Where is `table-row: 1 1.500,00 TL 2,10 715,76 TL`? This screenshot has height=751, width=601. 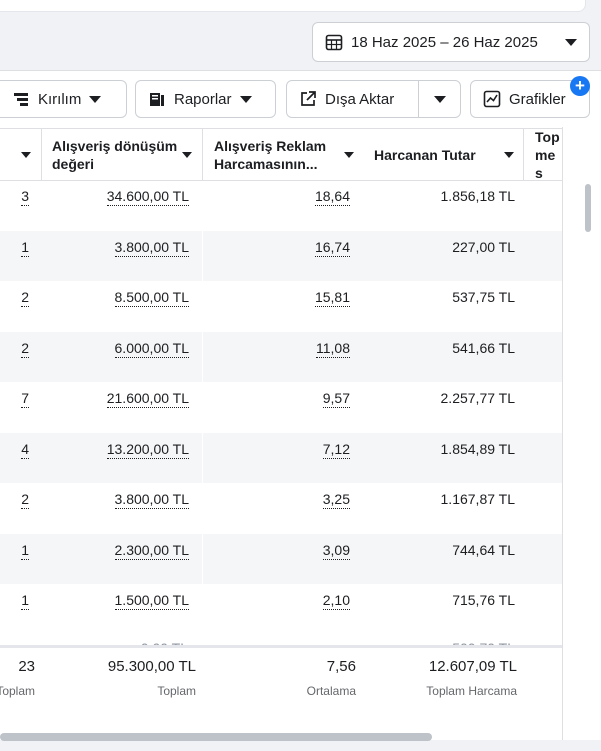 table-row: 1 1.500,00 TL 2,10 715,76 TL is located at coordinates (281, 609).